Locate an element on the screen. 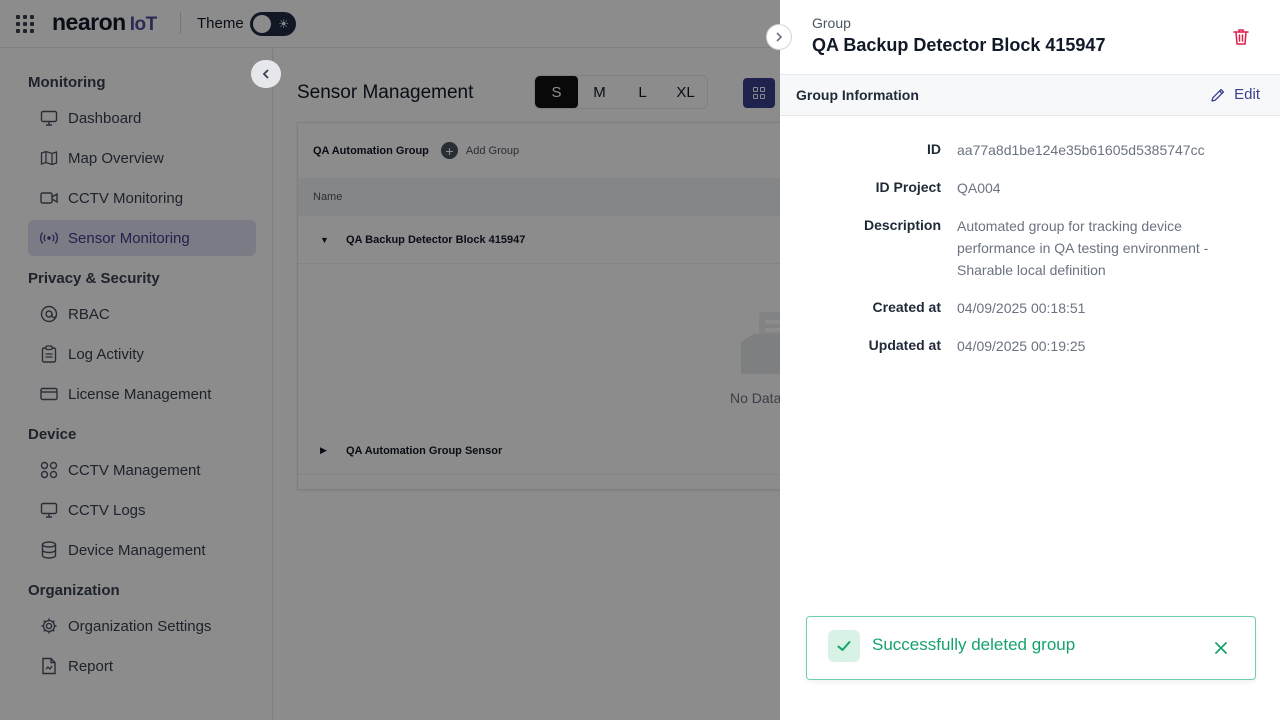  field-value-id: aa77a8d1be124e35b61605d5385747cc is located at coordinates (1081, 150).